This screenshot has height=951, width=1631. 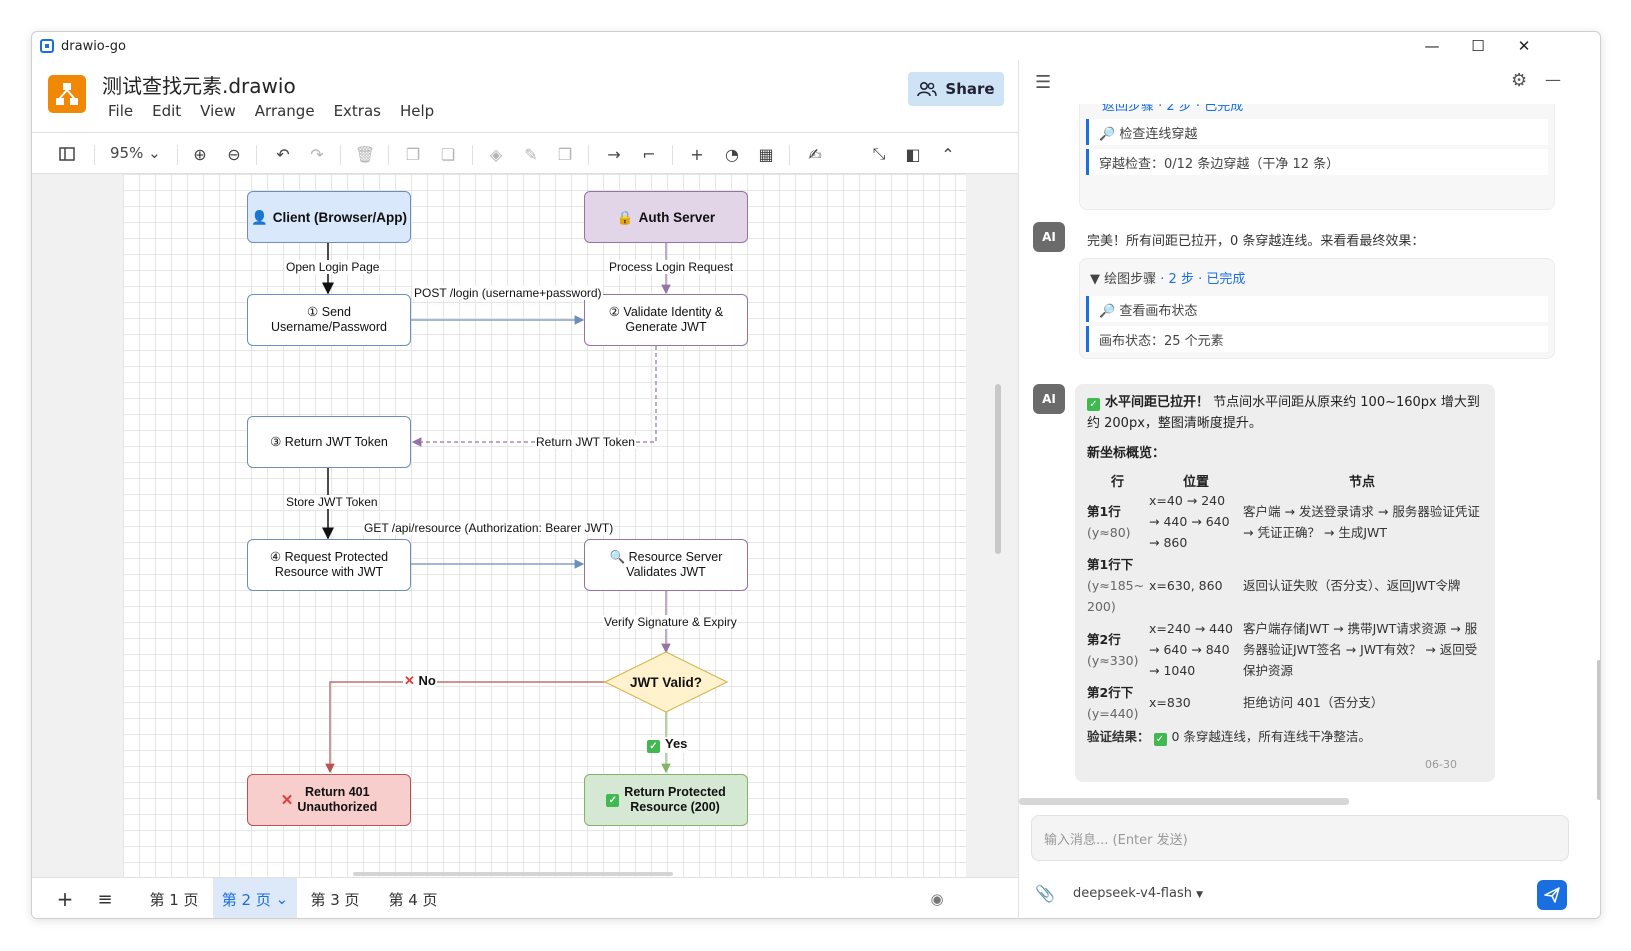 I want to click on share-button: Share, so click(x=956, y=89).